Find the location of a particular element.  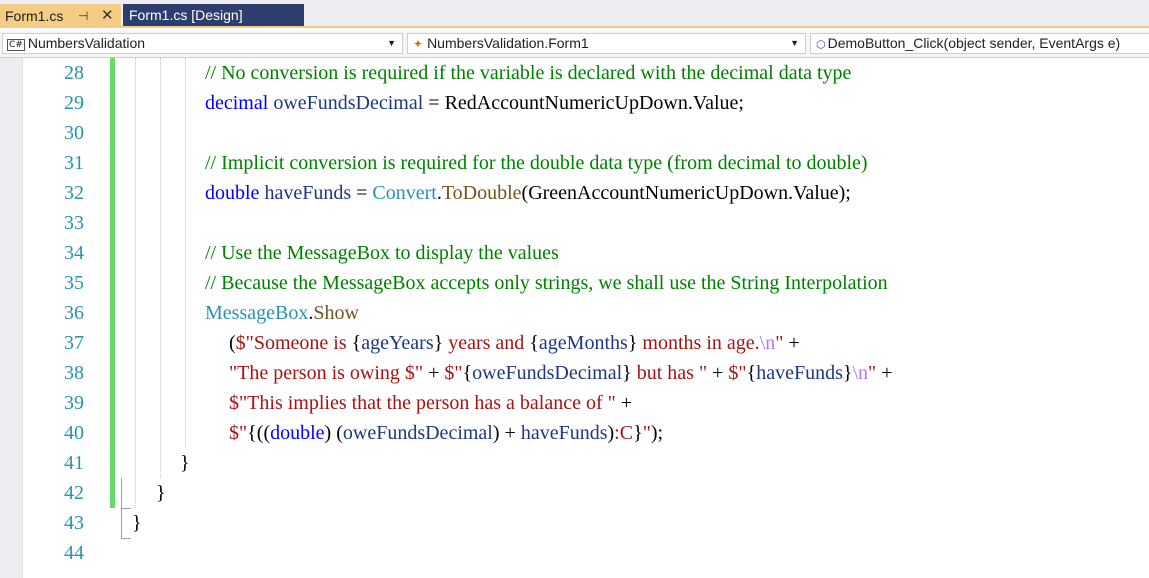

project-dropdown: C# NumbersValidation ▼ is located at coordinates (202, 43).